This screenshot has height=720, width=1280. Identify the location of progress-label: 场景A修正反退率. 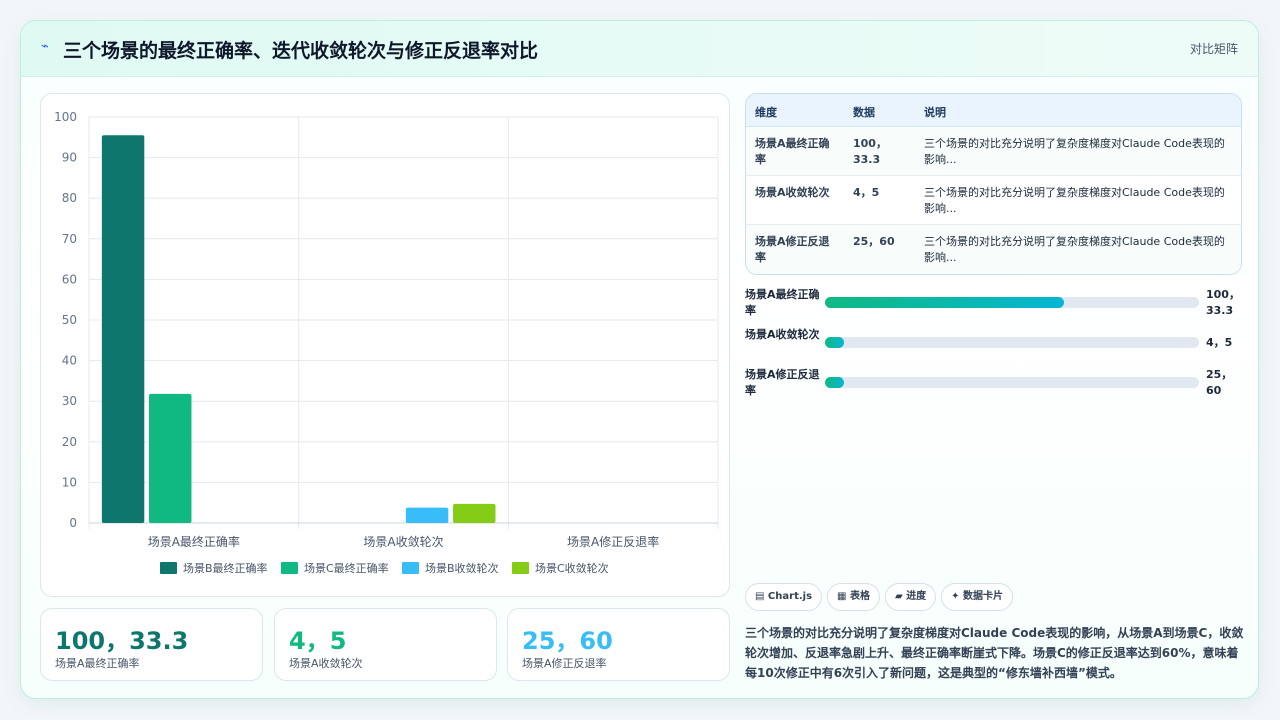
(782, 382).